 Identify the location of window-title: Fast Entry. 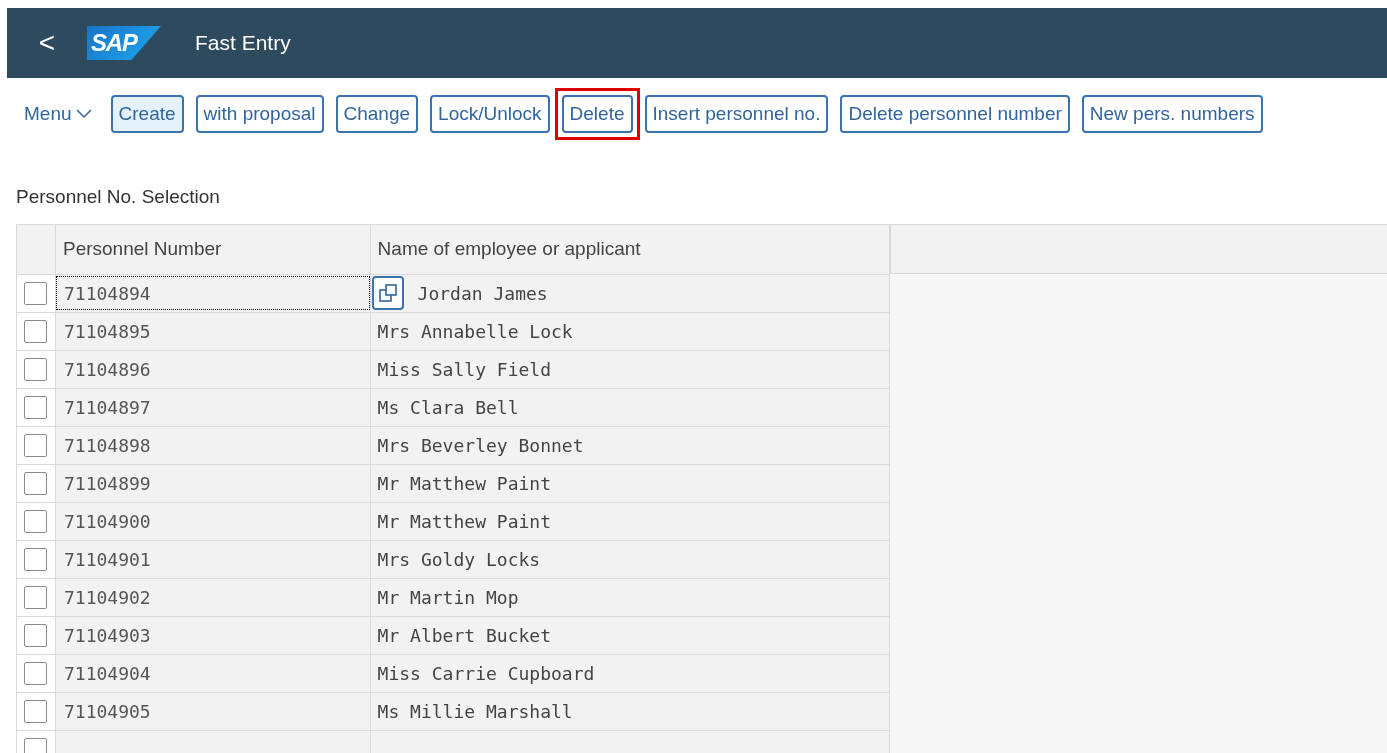
(243, 43).